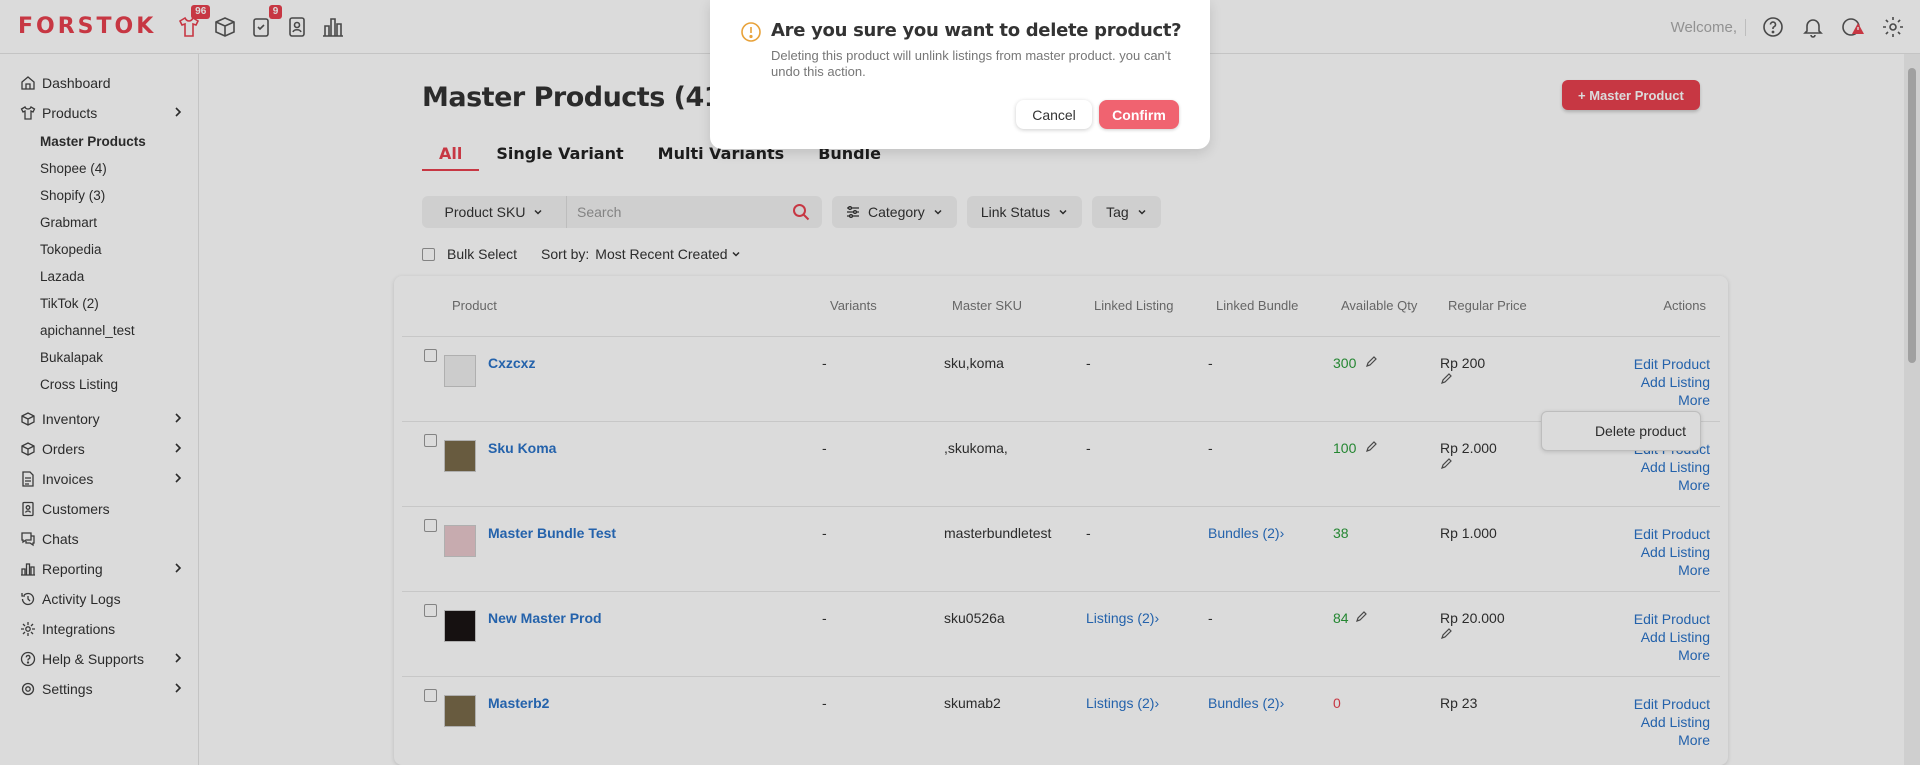 The height and width of the screenshot is (765, 1920). I want to click on dialog-title: Are you sure you want to delete product?, so click(976, 30).